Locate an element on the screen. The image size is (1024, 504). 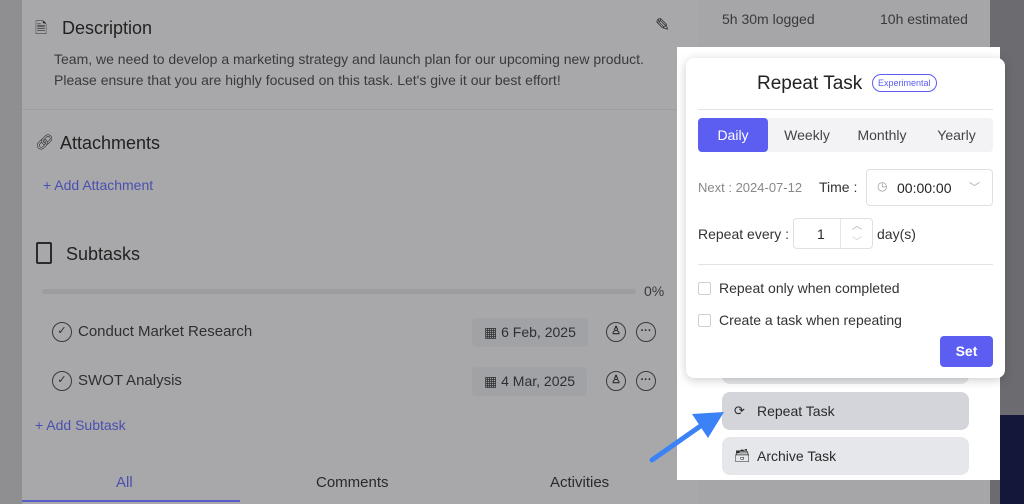
arrow-shaft is located at coordinates (677, 442).